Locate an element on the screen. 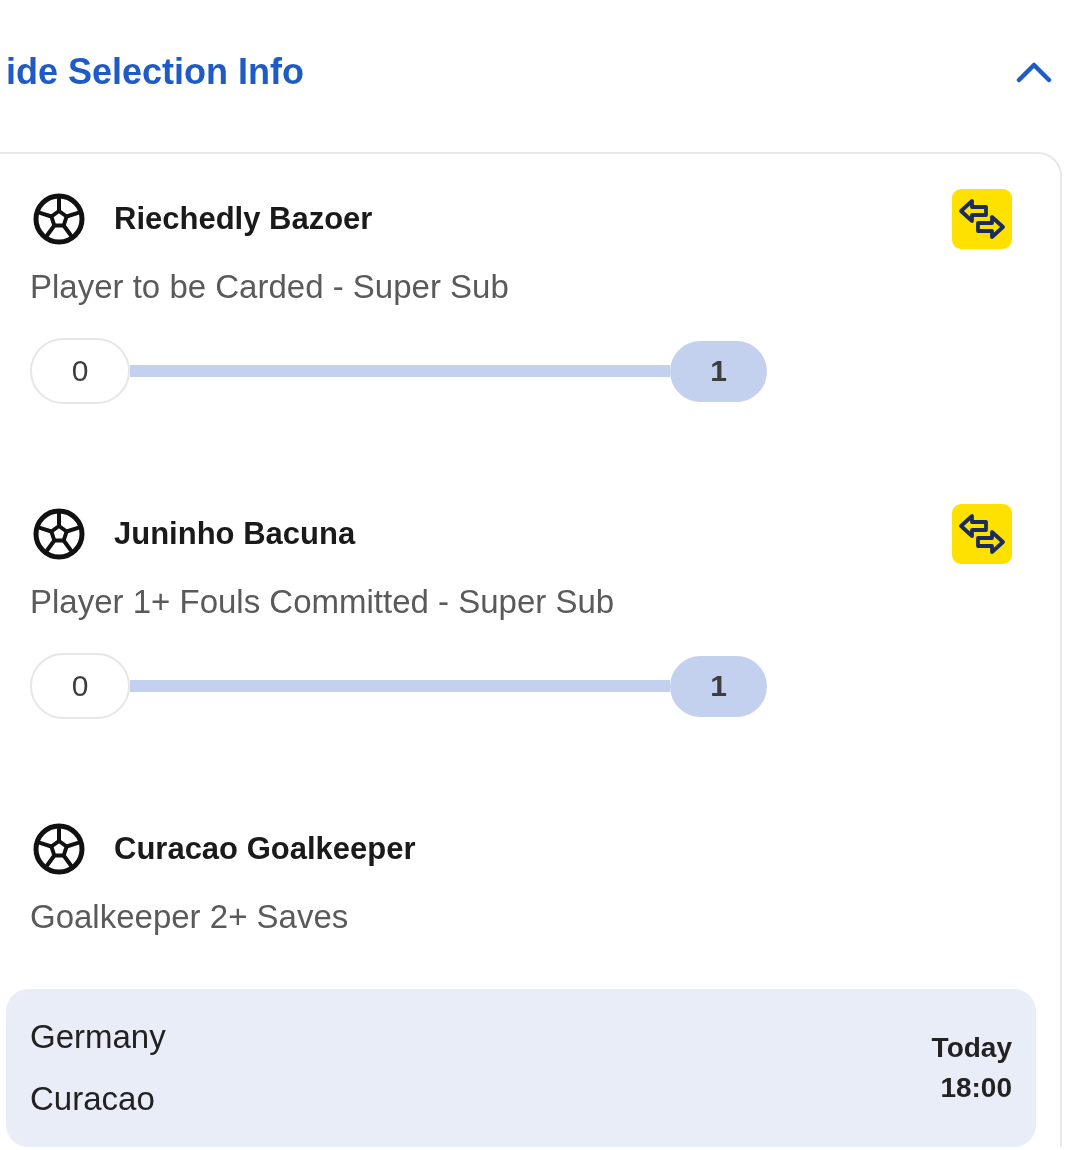 Image resolution: width=1073 pixels, height=1150 pixels. team-name: Curacao is located at coordinates (93, 1099).